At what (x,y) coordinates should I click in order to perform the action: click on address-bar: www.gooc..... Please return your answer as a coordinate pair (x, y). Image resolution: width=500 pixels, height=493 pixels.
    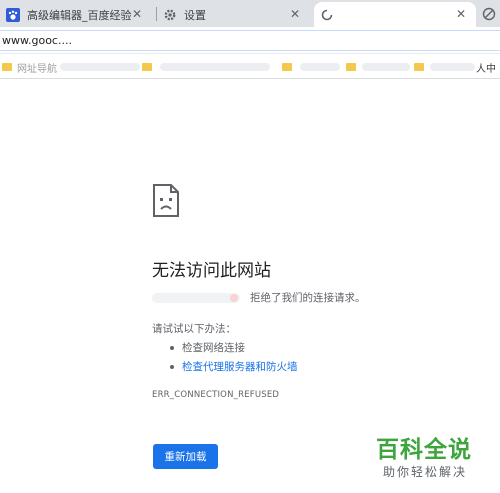
    Looking at the image, I should click on (250, 40).